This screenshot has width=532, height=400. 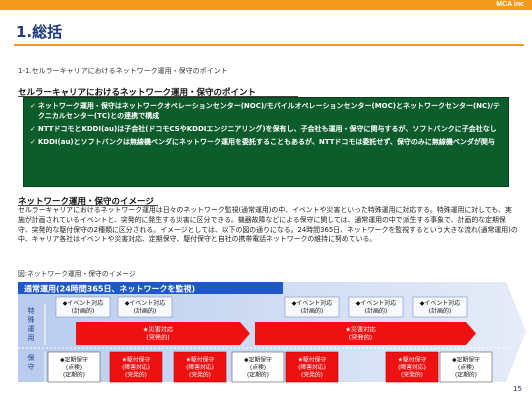 What do you see at coordinates (31, 310) in the screenshot?
I see `row-label-special-ops: 特` at bounding box center [31, 310].